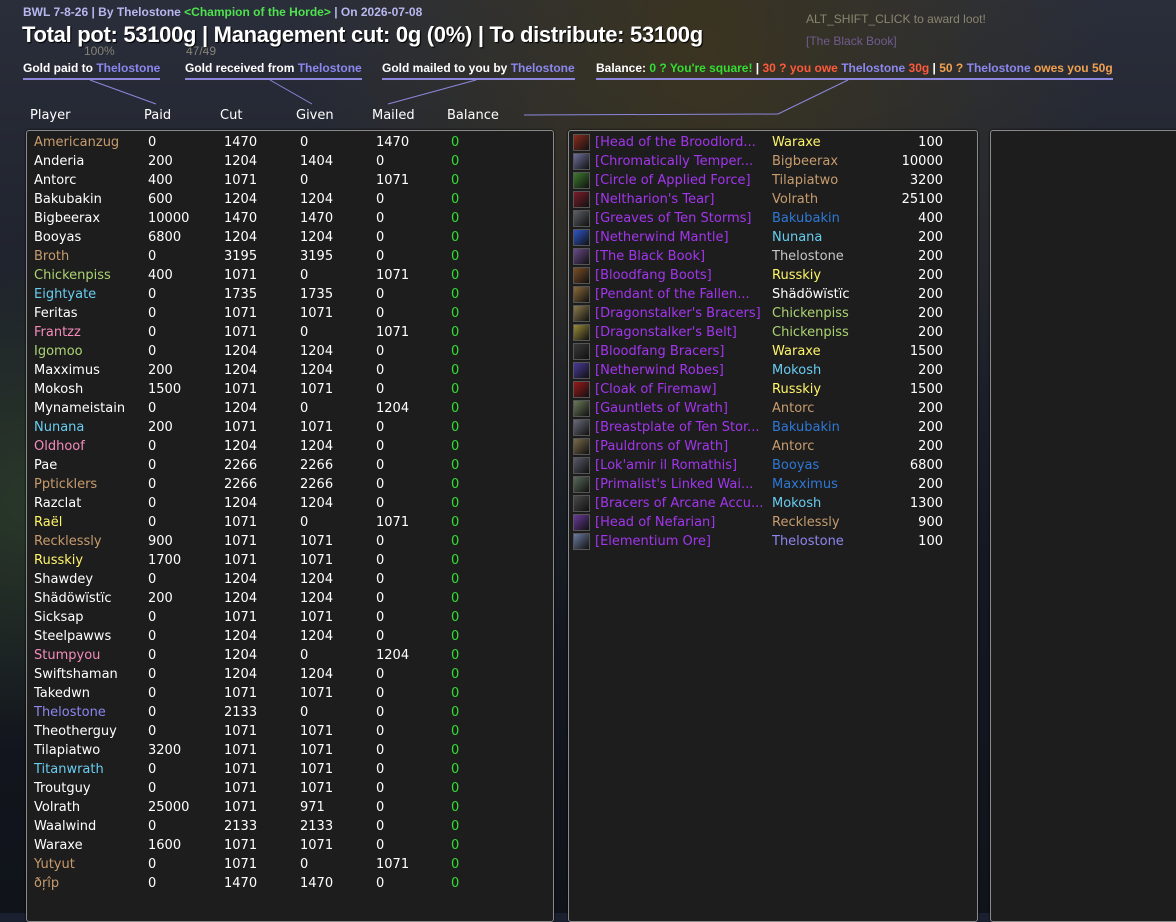  I want to click on player-row: Waalwind 0 2133 2133 0 0, so click(287, 827).